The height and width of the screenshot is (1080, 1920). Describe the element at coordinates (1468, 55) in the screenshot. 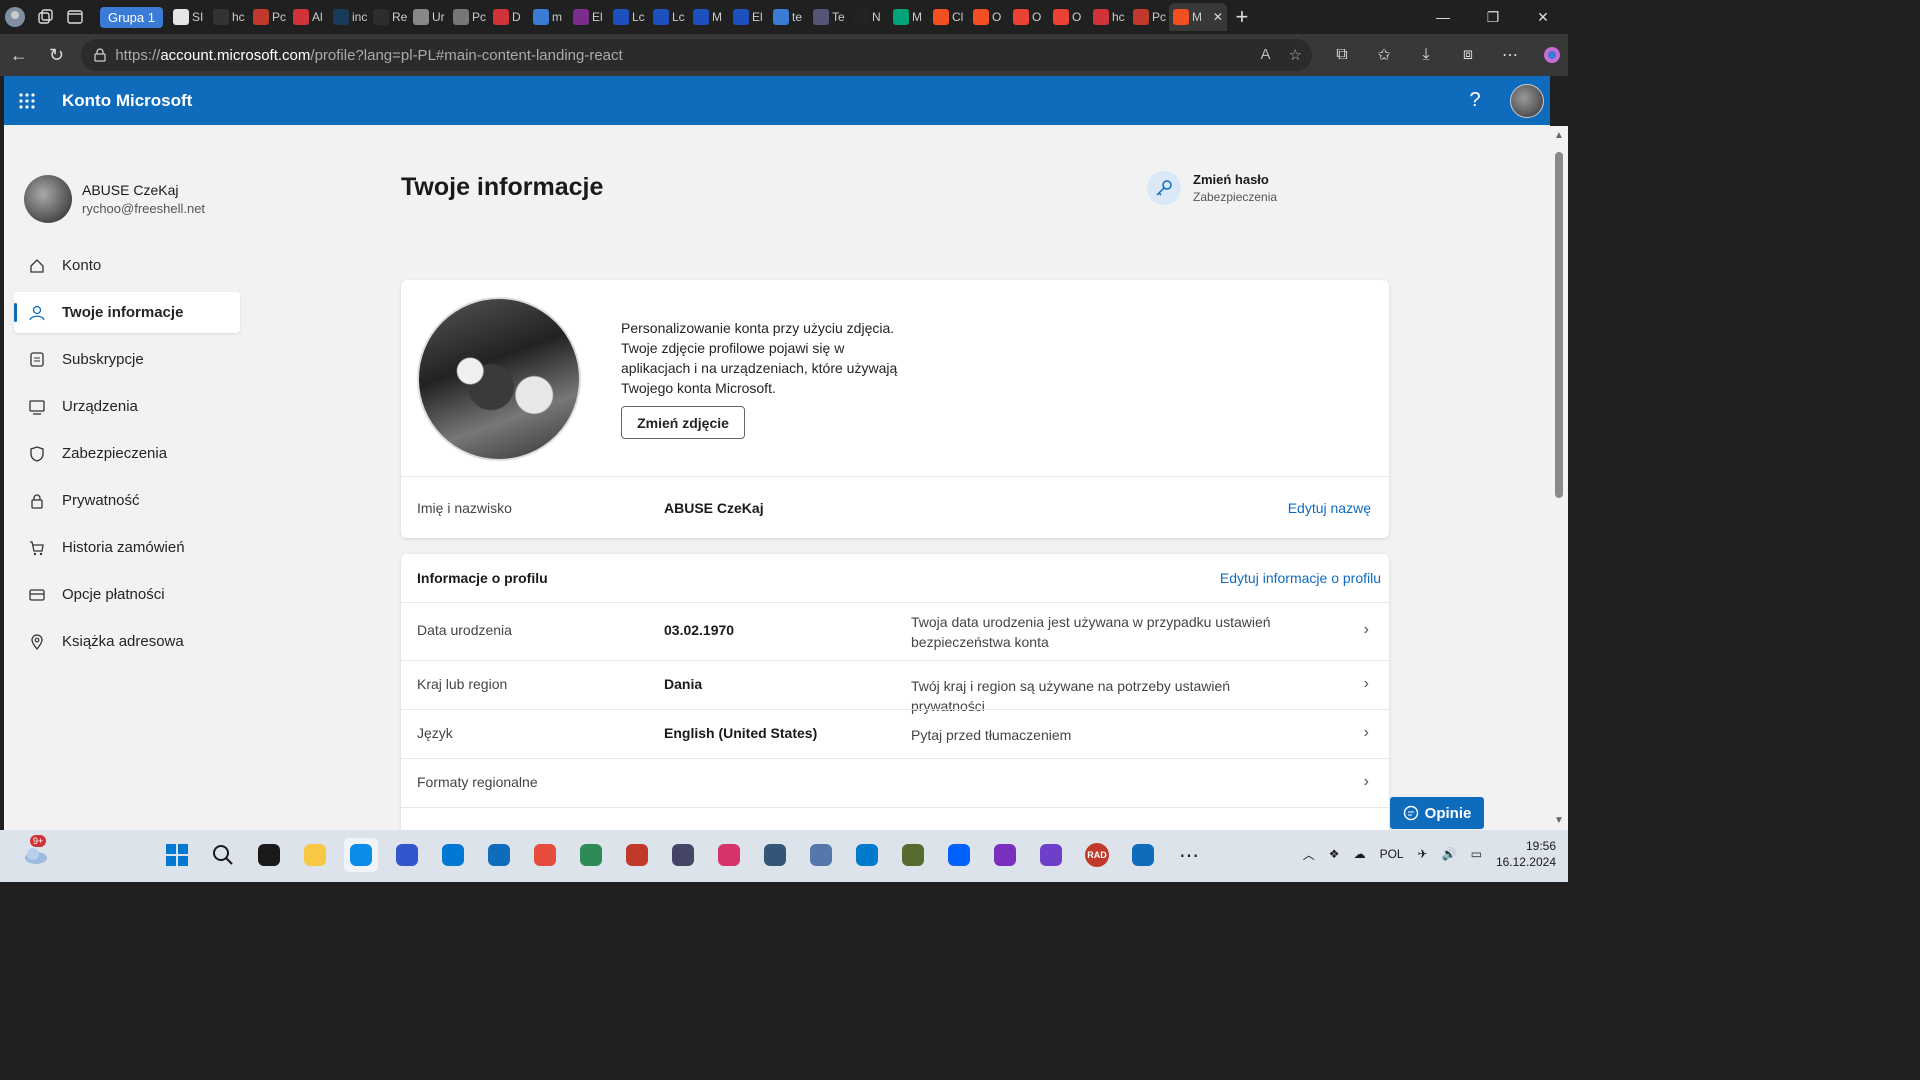

I see `split-screen-icon: ⧈` at that location.